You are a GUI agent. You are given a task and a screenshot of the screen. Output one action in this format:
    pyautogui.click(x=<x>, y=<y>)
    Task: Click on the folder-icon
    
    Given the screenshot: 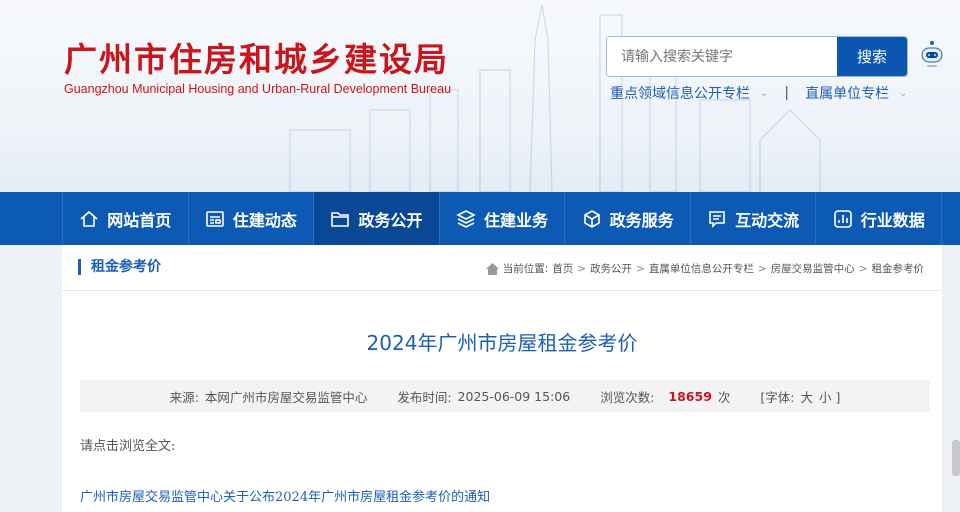 What is the action you would take?
    pyautogui.click(x=340, y=219)
    